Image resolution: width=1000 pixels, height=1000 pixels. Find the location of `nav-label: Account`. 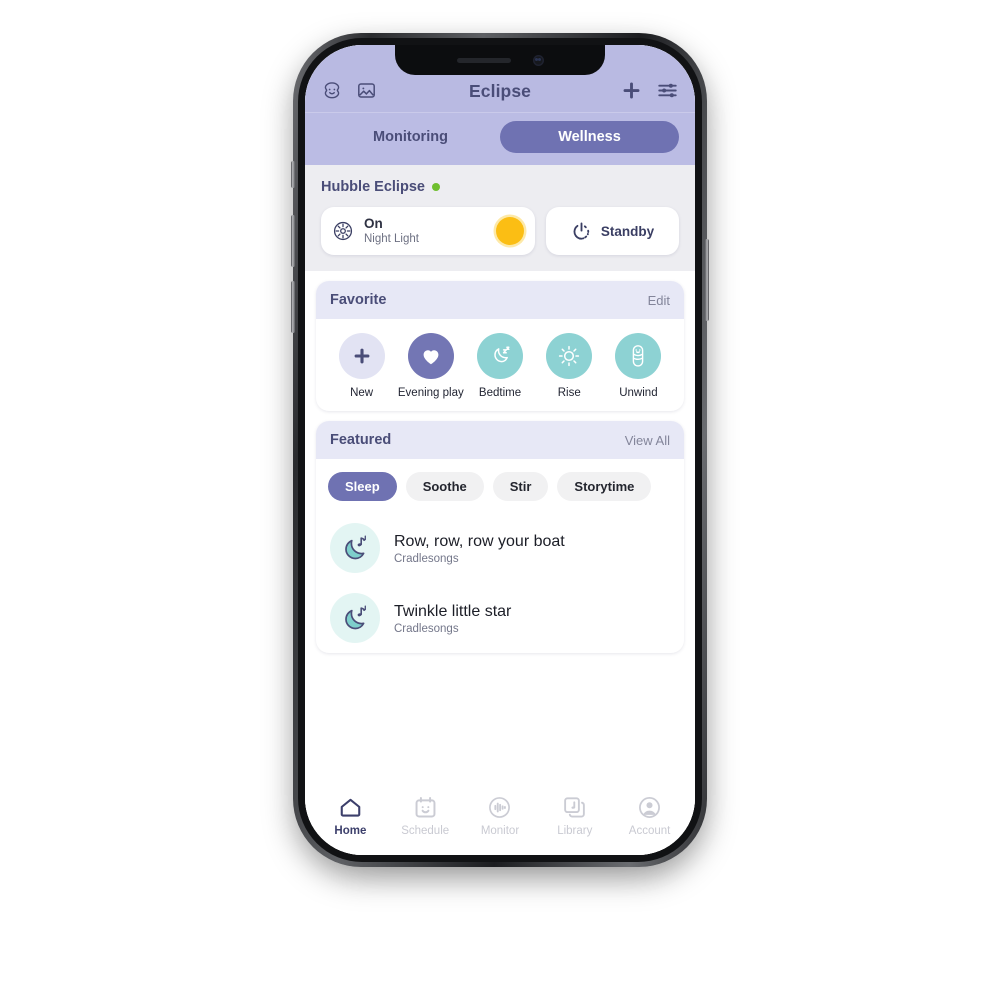

nav-label: Account is located at coordinates (649, 831).